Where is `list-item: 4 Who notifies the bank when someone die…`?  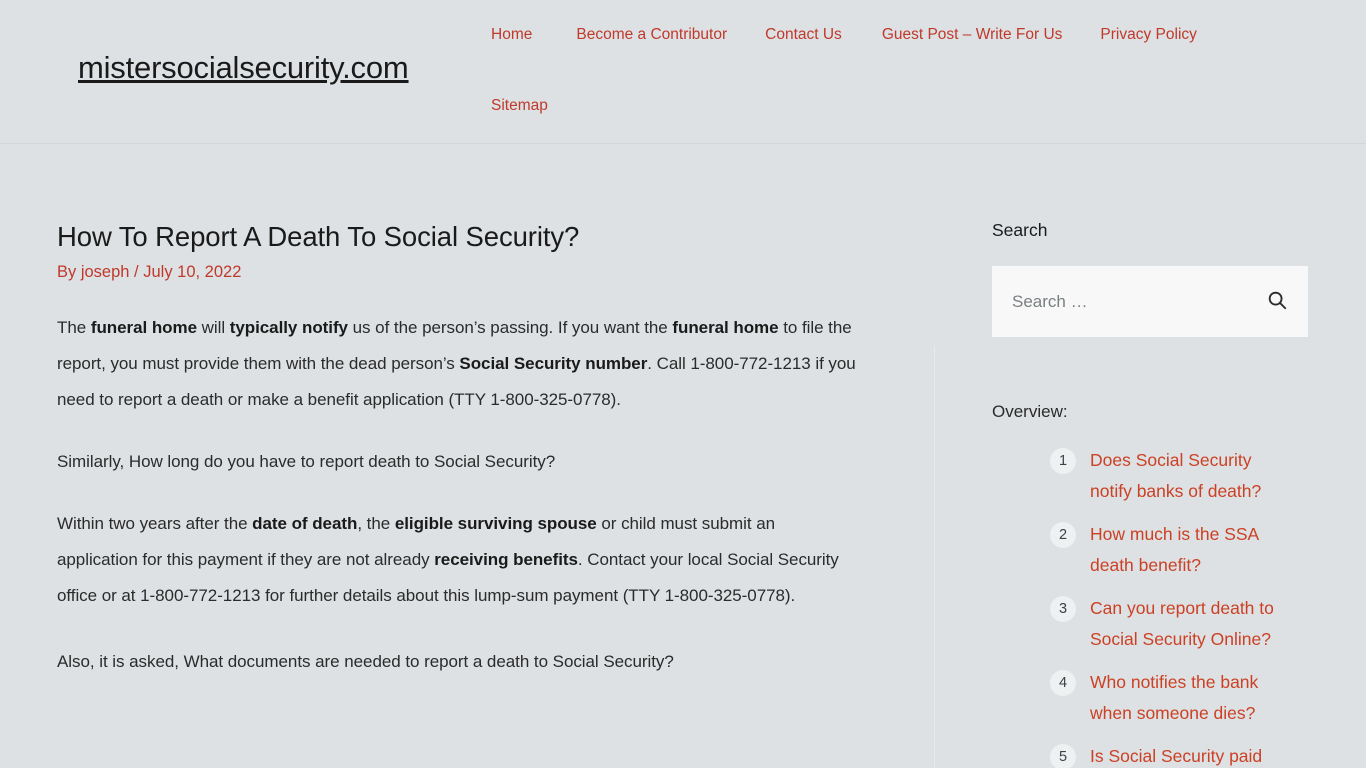
list-item: 4 Who notifies the bank when someone die… is located at coordinates (1150, 698).